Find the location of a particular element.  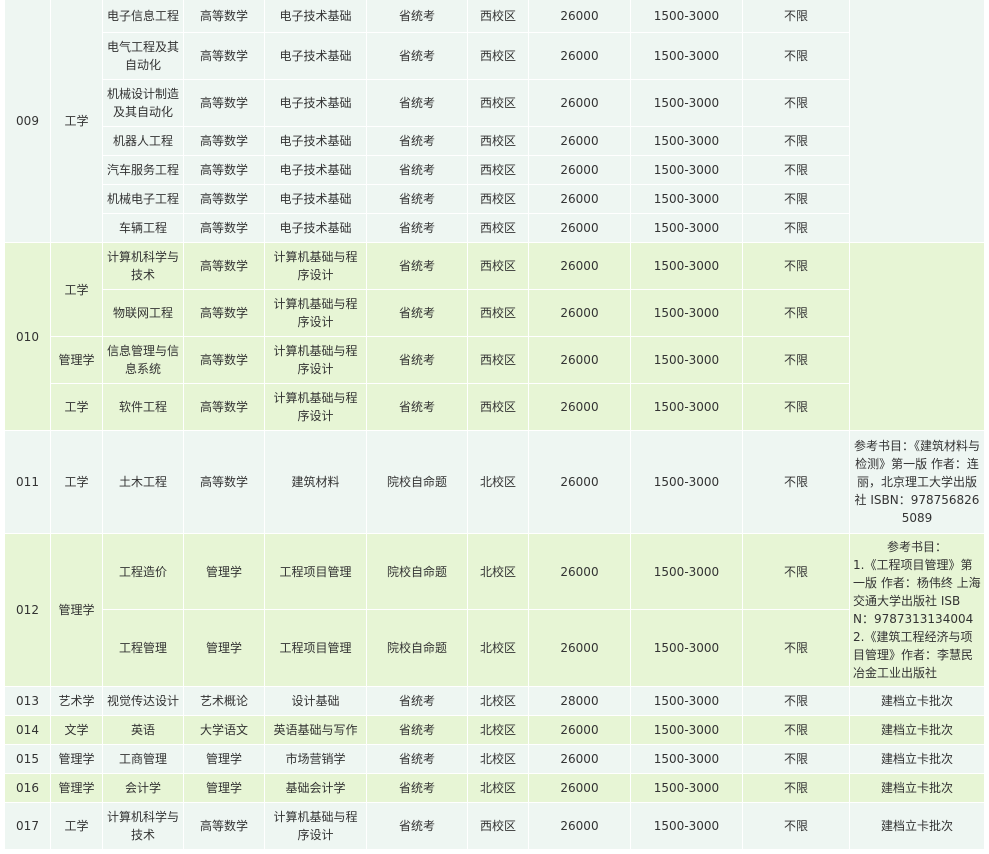

remark-line: 2.《建筑工程经济与项目管理》作者：李慧民 冶金工业出版社 is located at coordinates (913, 655).